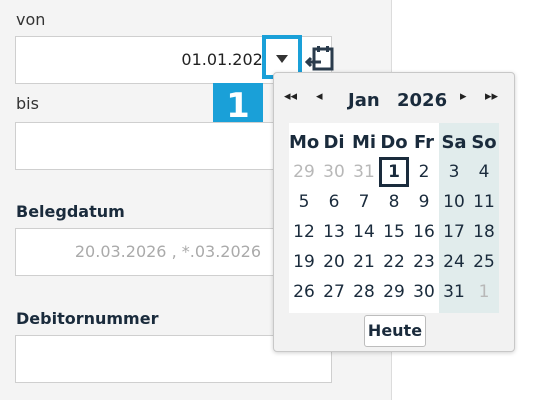 The image size is (535, 400). What do you see at coordinates (282, 59) in the screenshot?
I see `chevron-down-icon` at bounding box center [282, 59].